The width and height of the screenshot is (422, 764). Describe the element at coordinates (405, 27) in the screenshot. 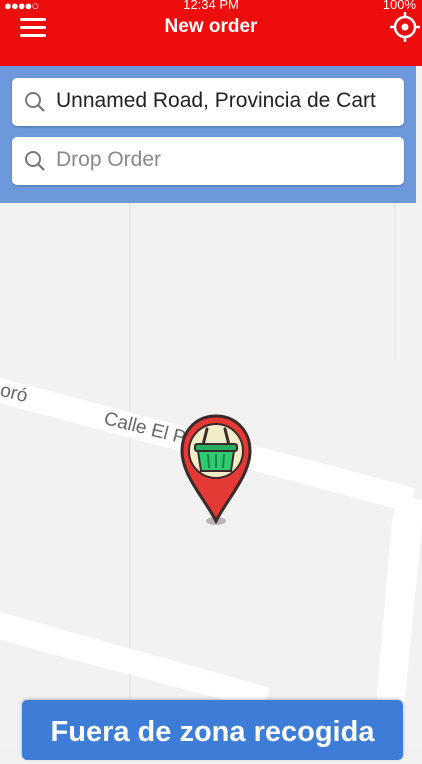

I see `crosshair-locate-icon` at that location.